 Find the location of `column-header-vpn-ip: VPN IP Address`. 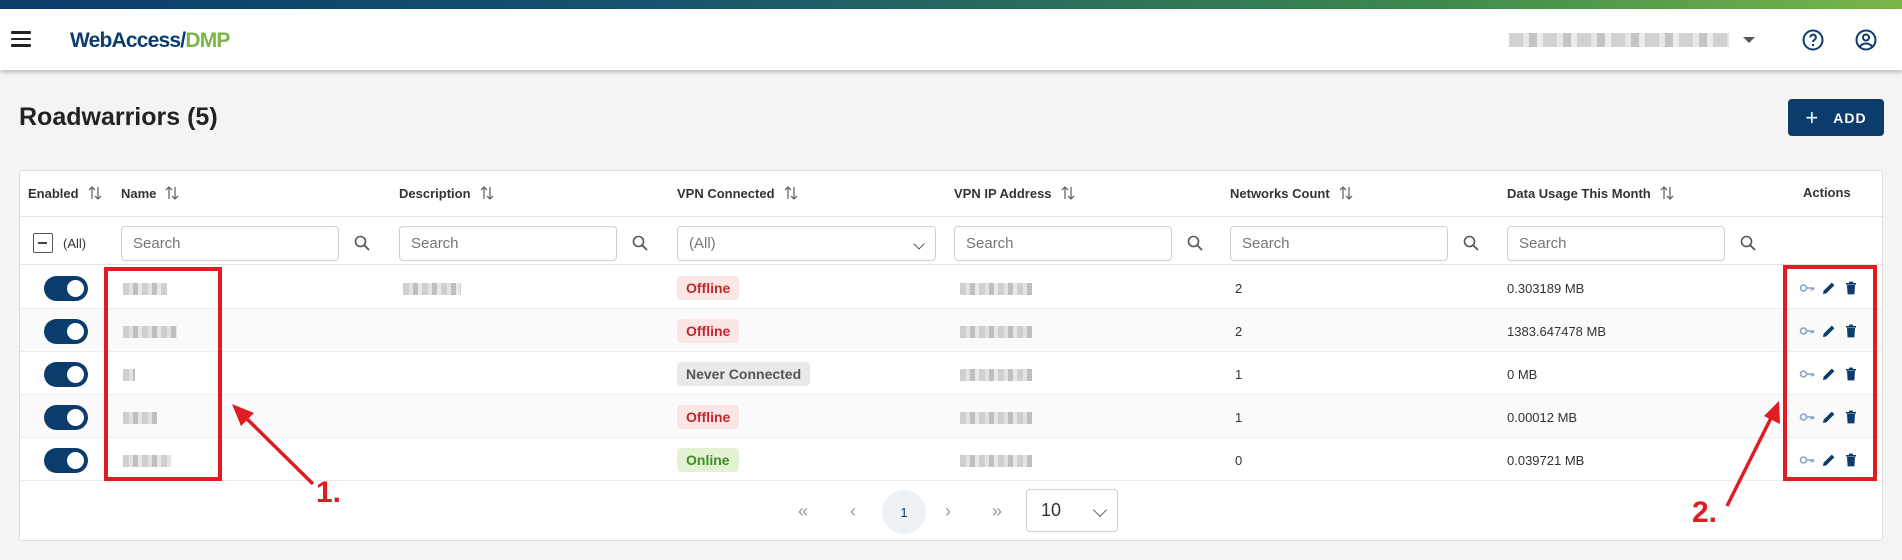

column-header-vpn-ip: VPN IP Address is located at coordinates (1015, 193).